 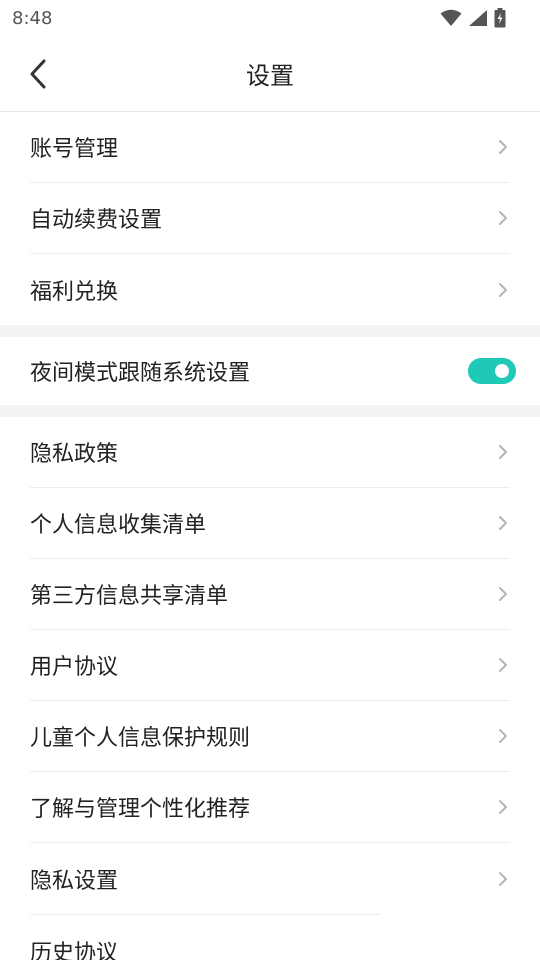 I want to click on chevron-left-icon, so click(x=38, y=74).